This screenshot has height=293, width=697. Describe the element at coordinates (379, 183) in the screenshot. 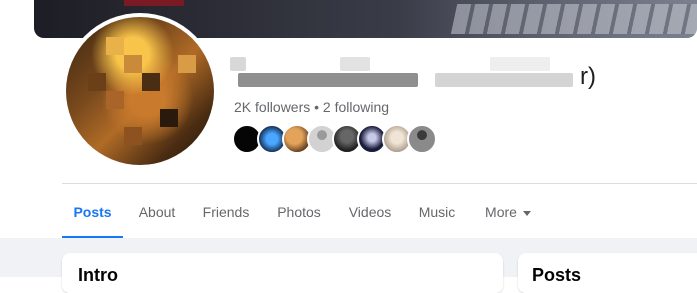

I see `header-divider` at that location.